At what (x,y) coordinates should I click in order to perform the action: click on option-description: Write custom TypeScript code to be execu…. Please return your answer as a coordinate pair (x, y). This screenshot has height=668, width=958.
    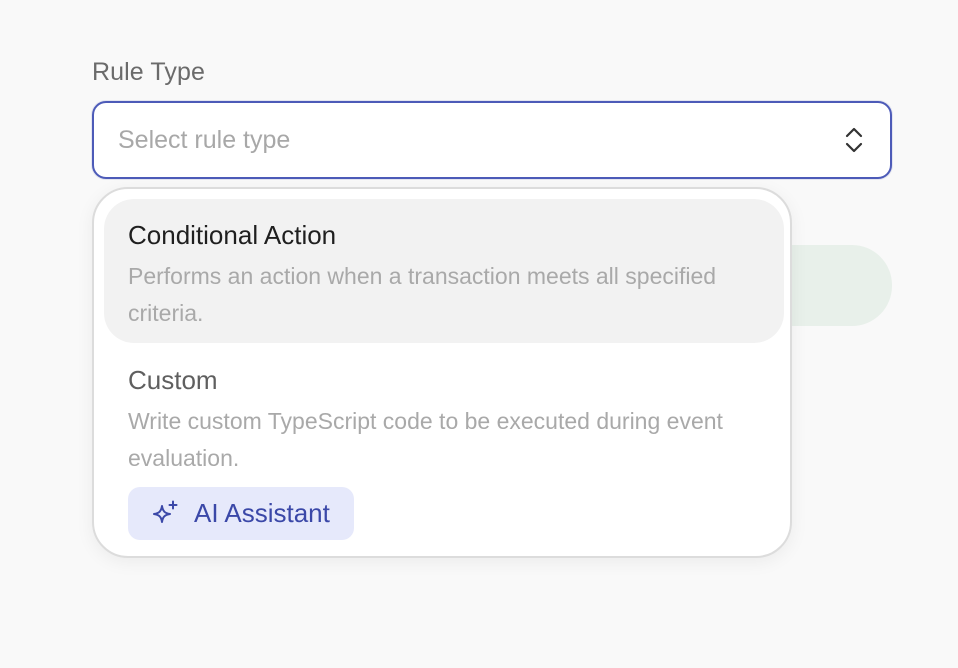
    Looking at the image, I should click on (425, 439).